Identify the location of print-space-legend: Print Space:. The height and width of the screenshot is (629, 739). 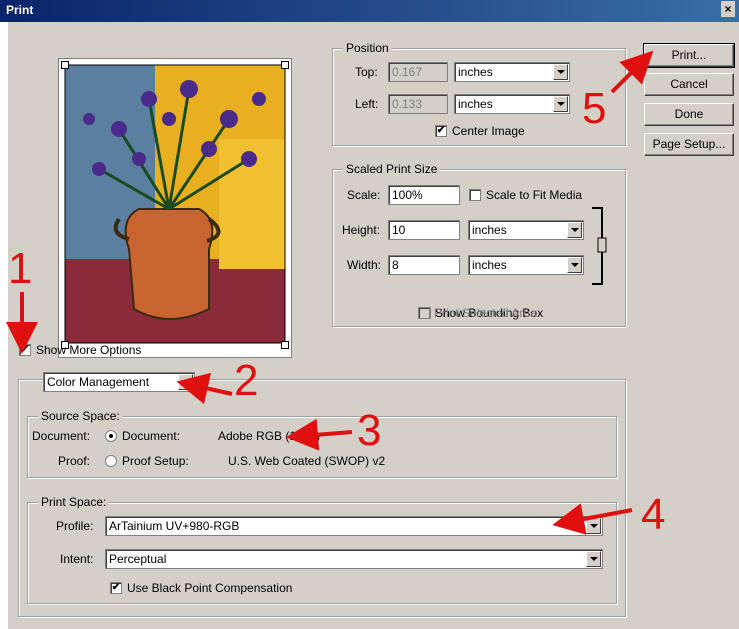
(74, 502).